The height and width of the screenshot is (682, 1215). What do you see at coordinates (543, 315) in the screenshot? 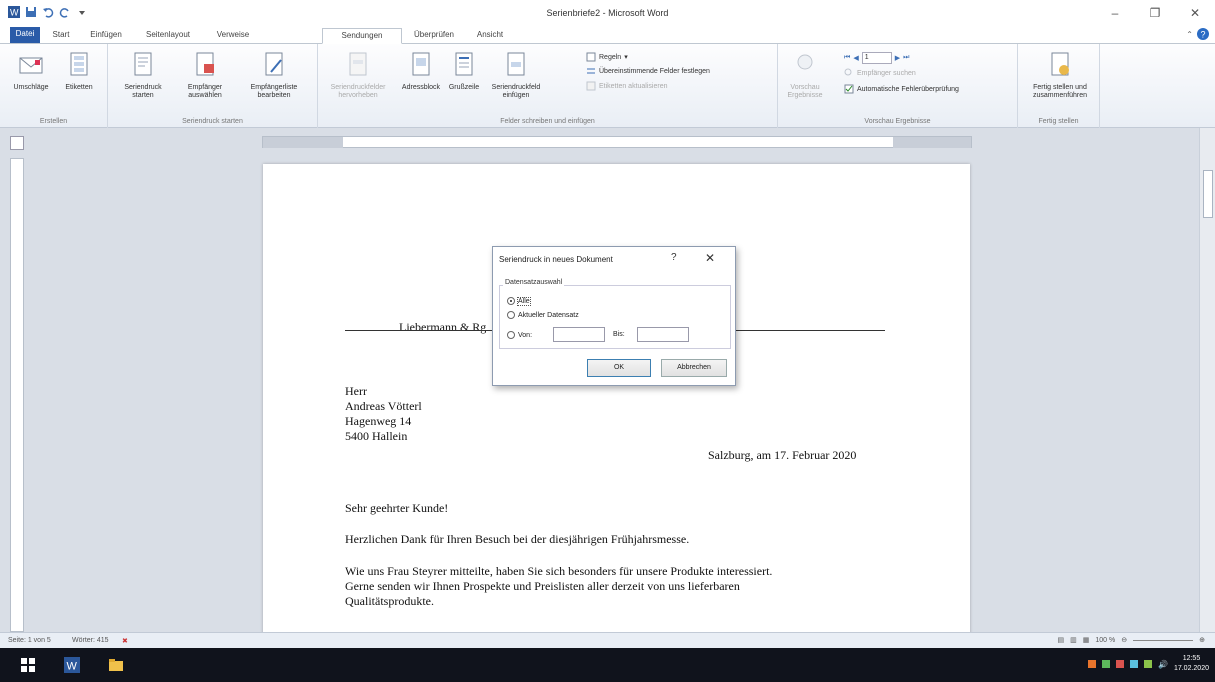
I see `radio-aktueller-datensatz: Aktueller Datensatz` at bounding box center [543, 315].